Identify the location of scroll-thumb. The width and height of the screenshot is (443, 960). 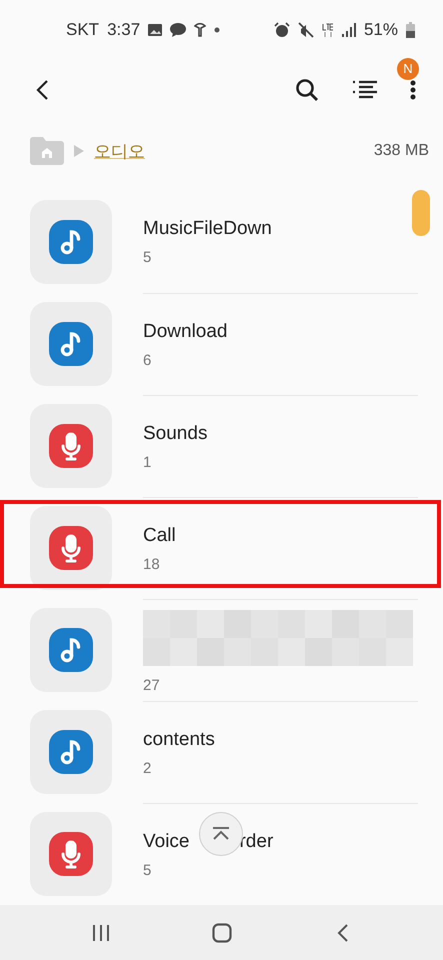
(421, 213).